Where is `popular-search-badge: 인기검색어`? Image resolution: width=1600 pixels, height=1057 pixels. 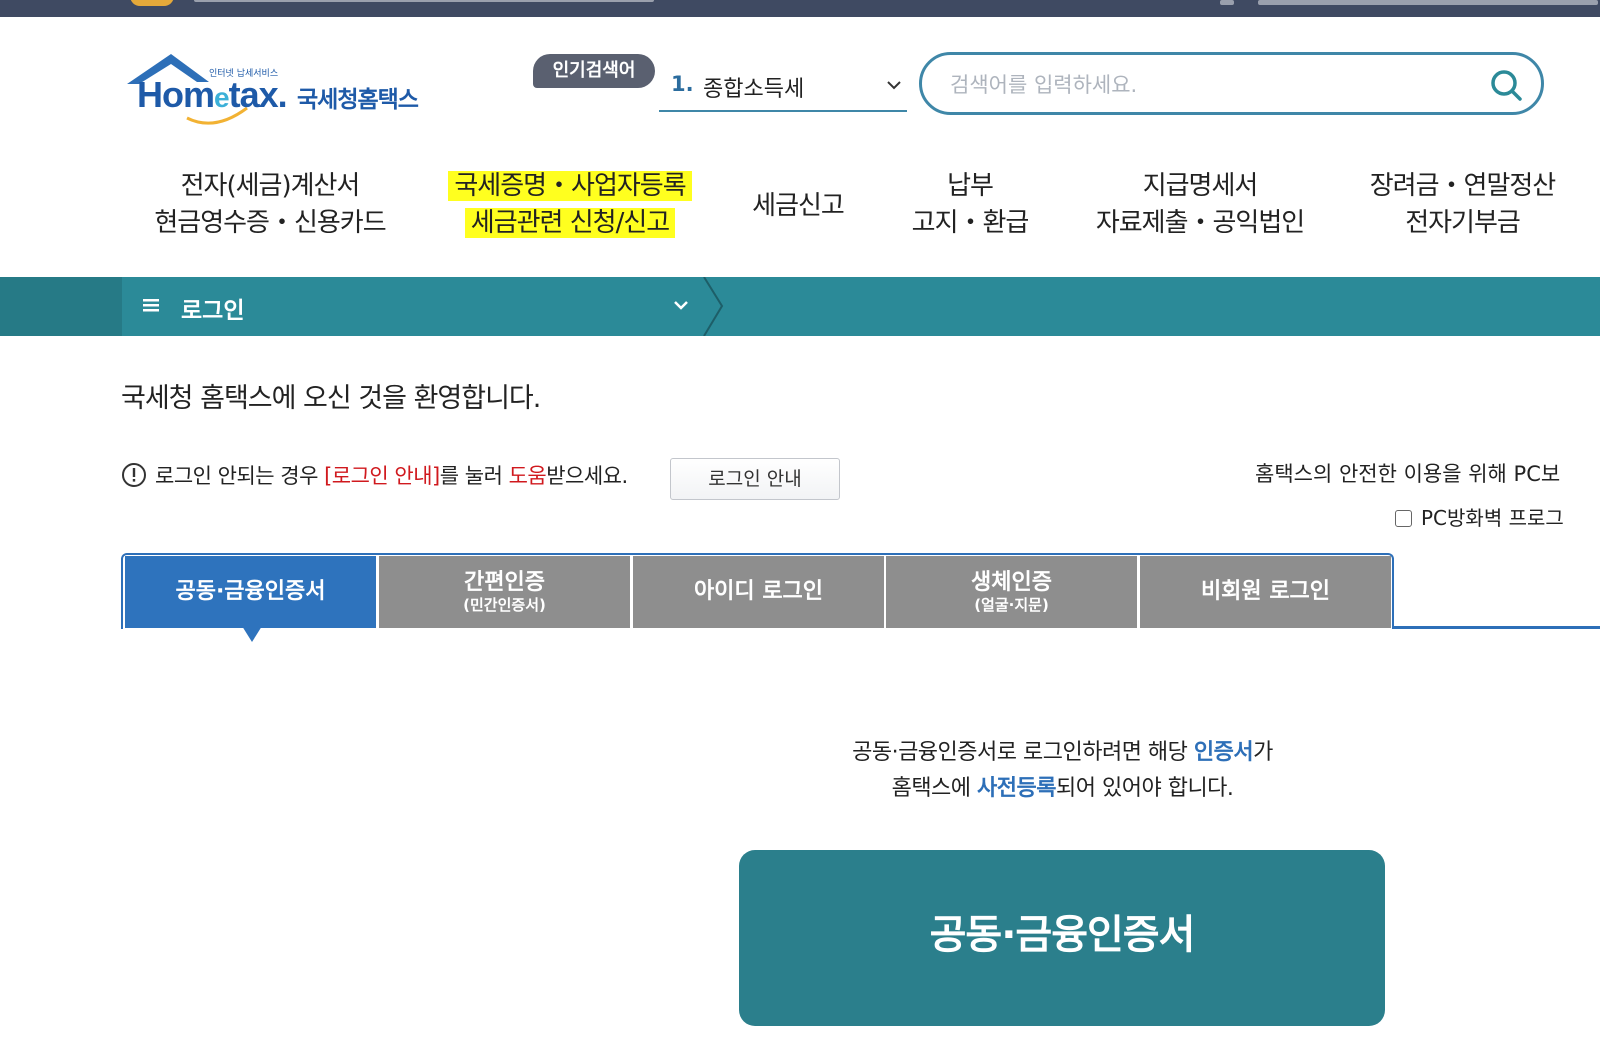
popular-search-badge: 인기검색어 is located at coordinates (594, 71).